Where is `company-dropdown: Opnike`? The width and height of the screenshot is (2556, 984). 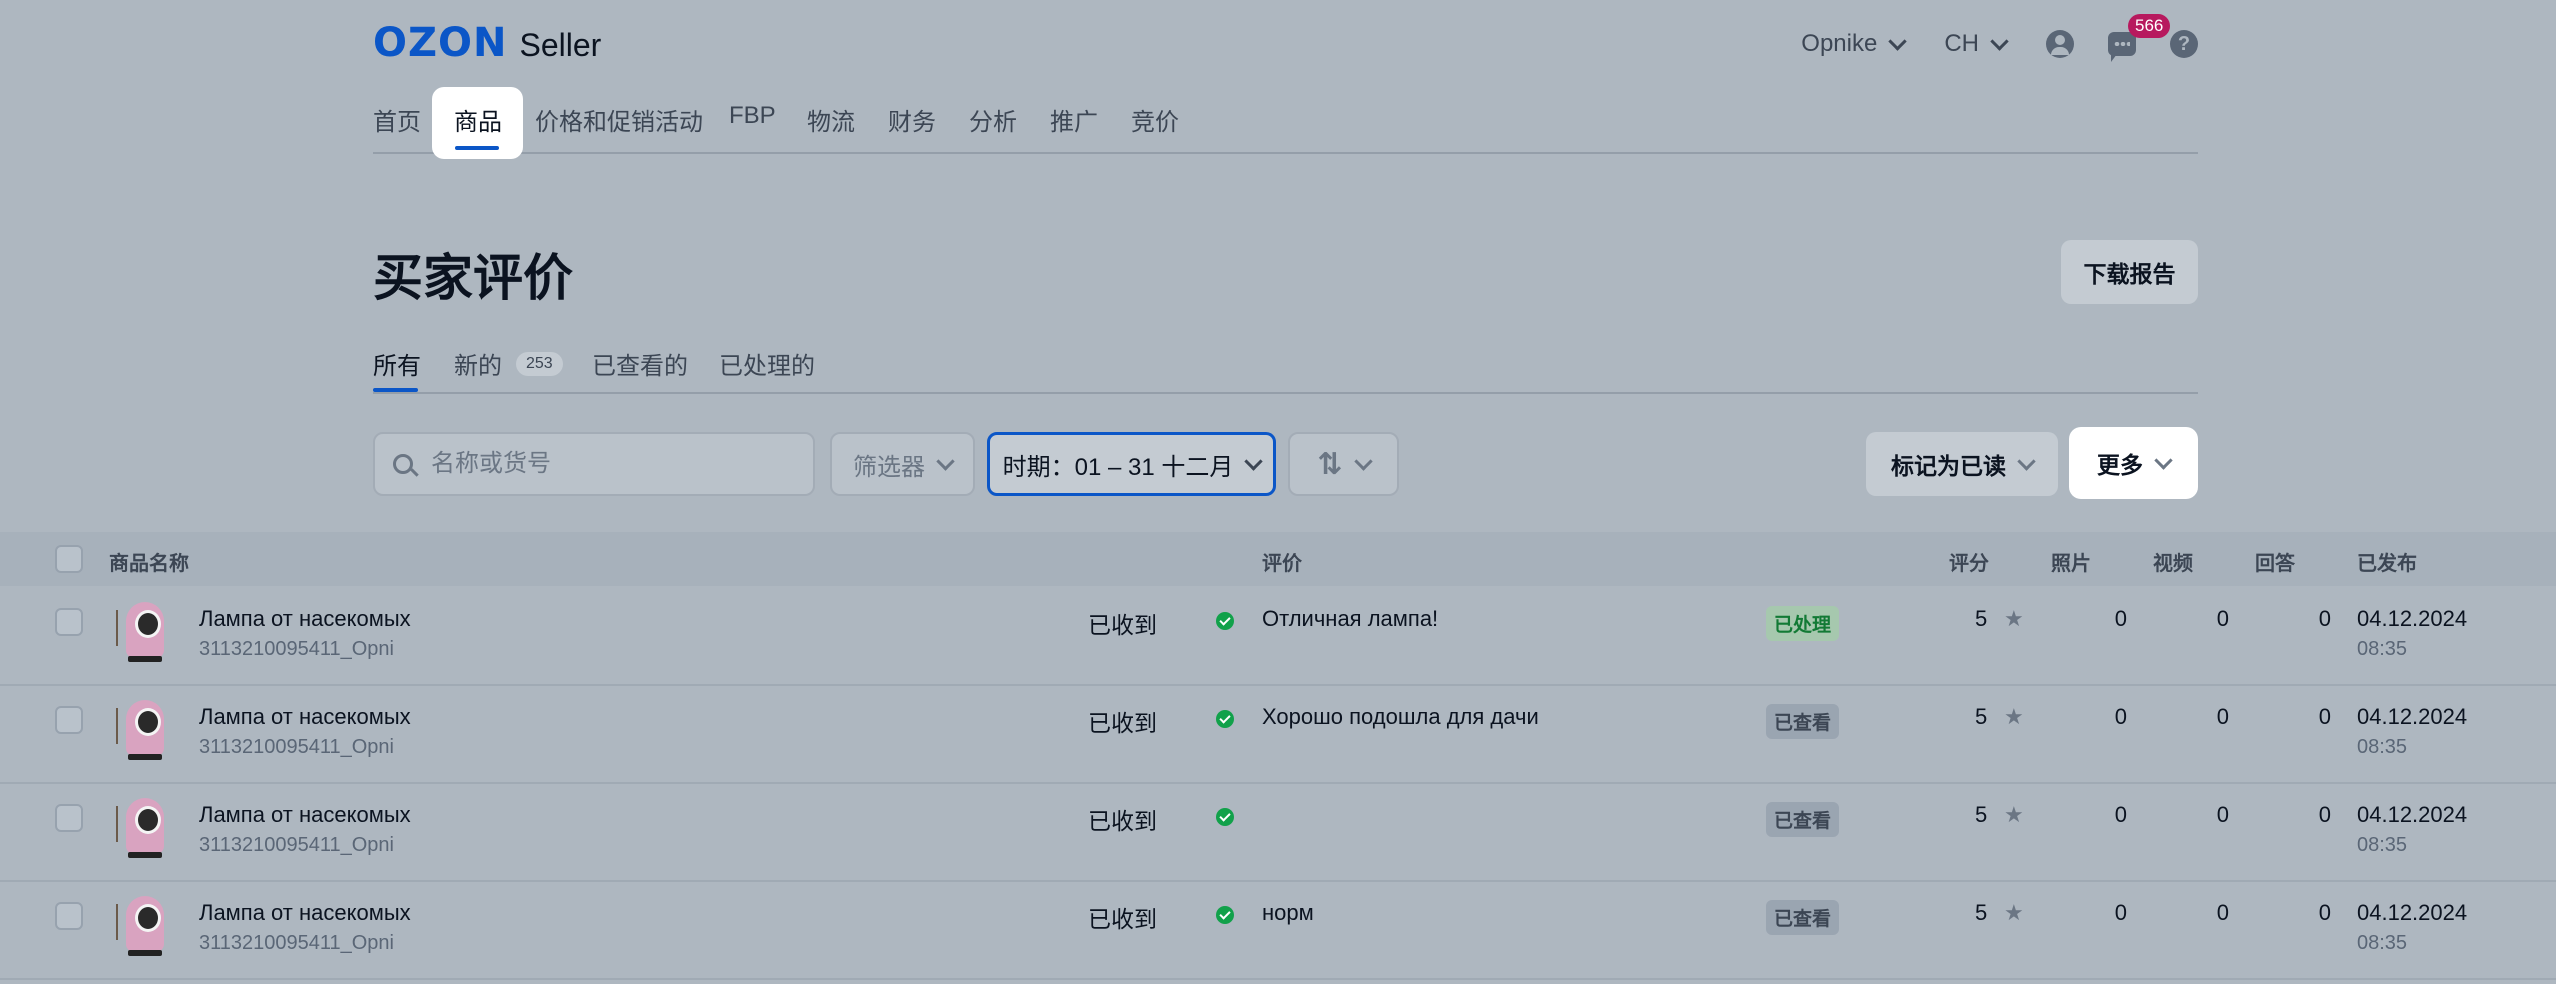
company-dropdown: Opnike is located at coordinates (1854, 44).